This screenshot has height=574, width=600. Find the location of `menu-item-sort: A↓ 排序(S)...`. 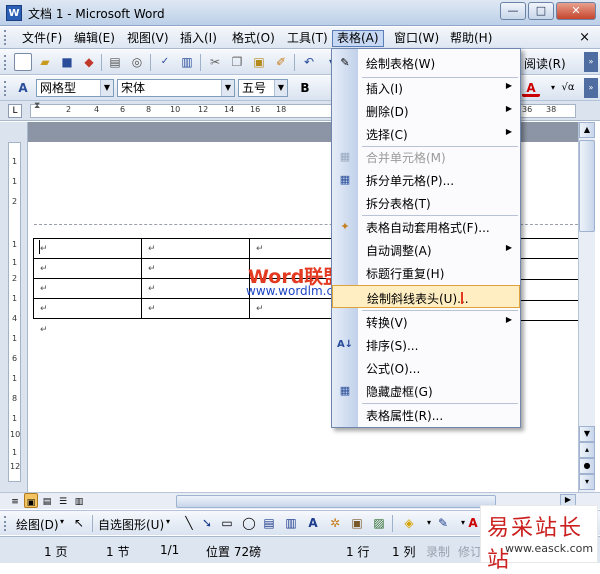

menu-item-sort: A↓ 排序(S)... is located at coordinates (426, 344).